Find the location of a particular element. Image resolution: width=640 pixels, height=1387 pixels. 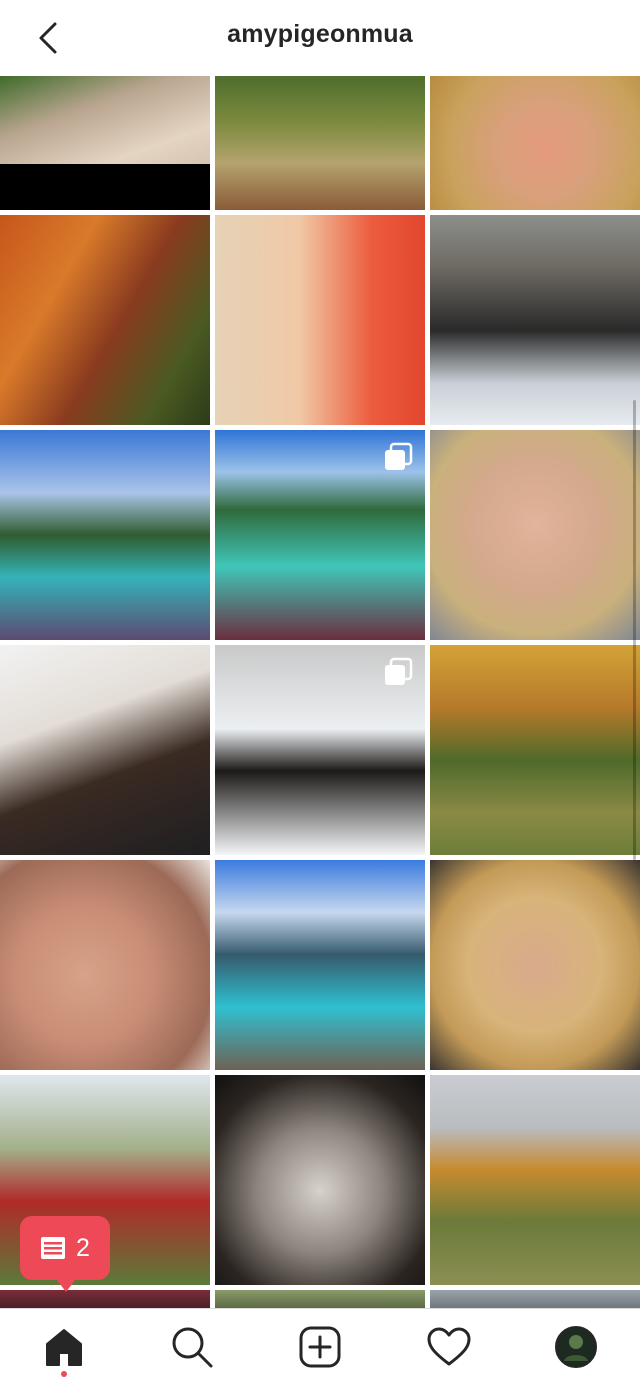

tile-puppy-hug is located at coordinates (105, 750).